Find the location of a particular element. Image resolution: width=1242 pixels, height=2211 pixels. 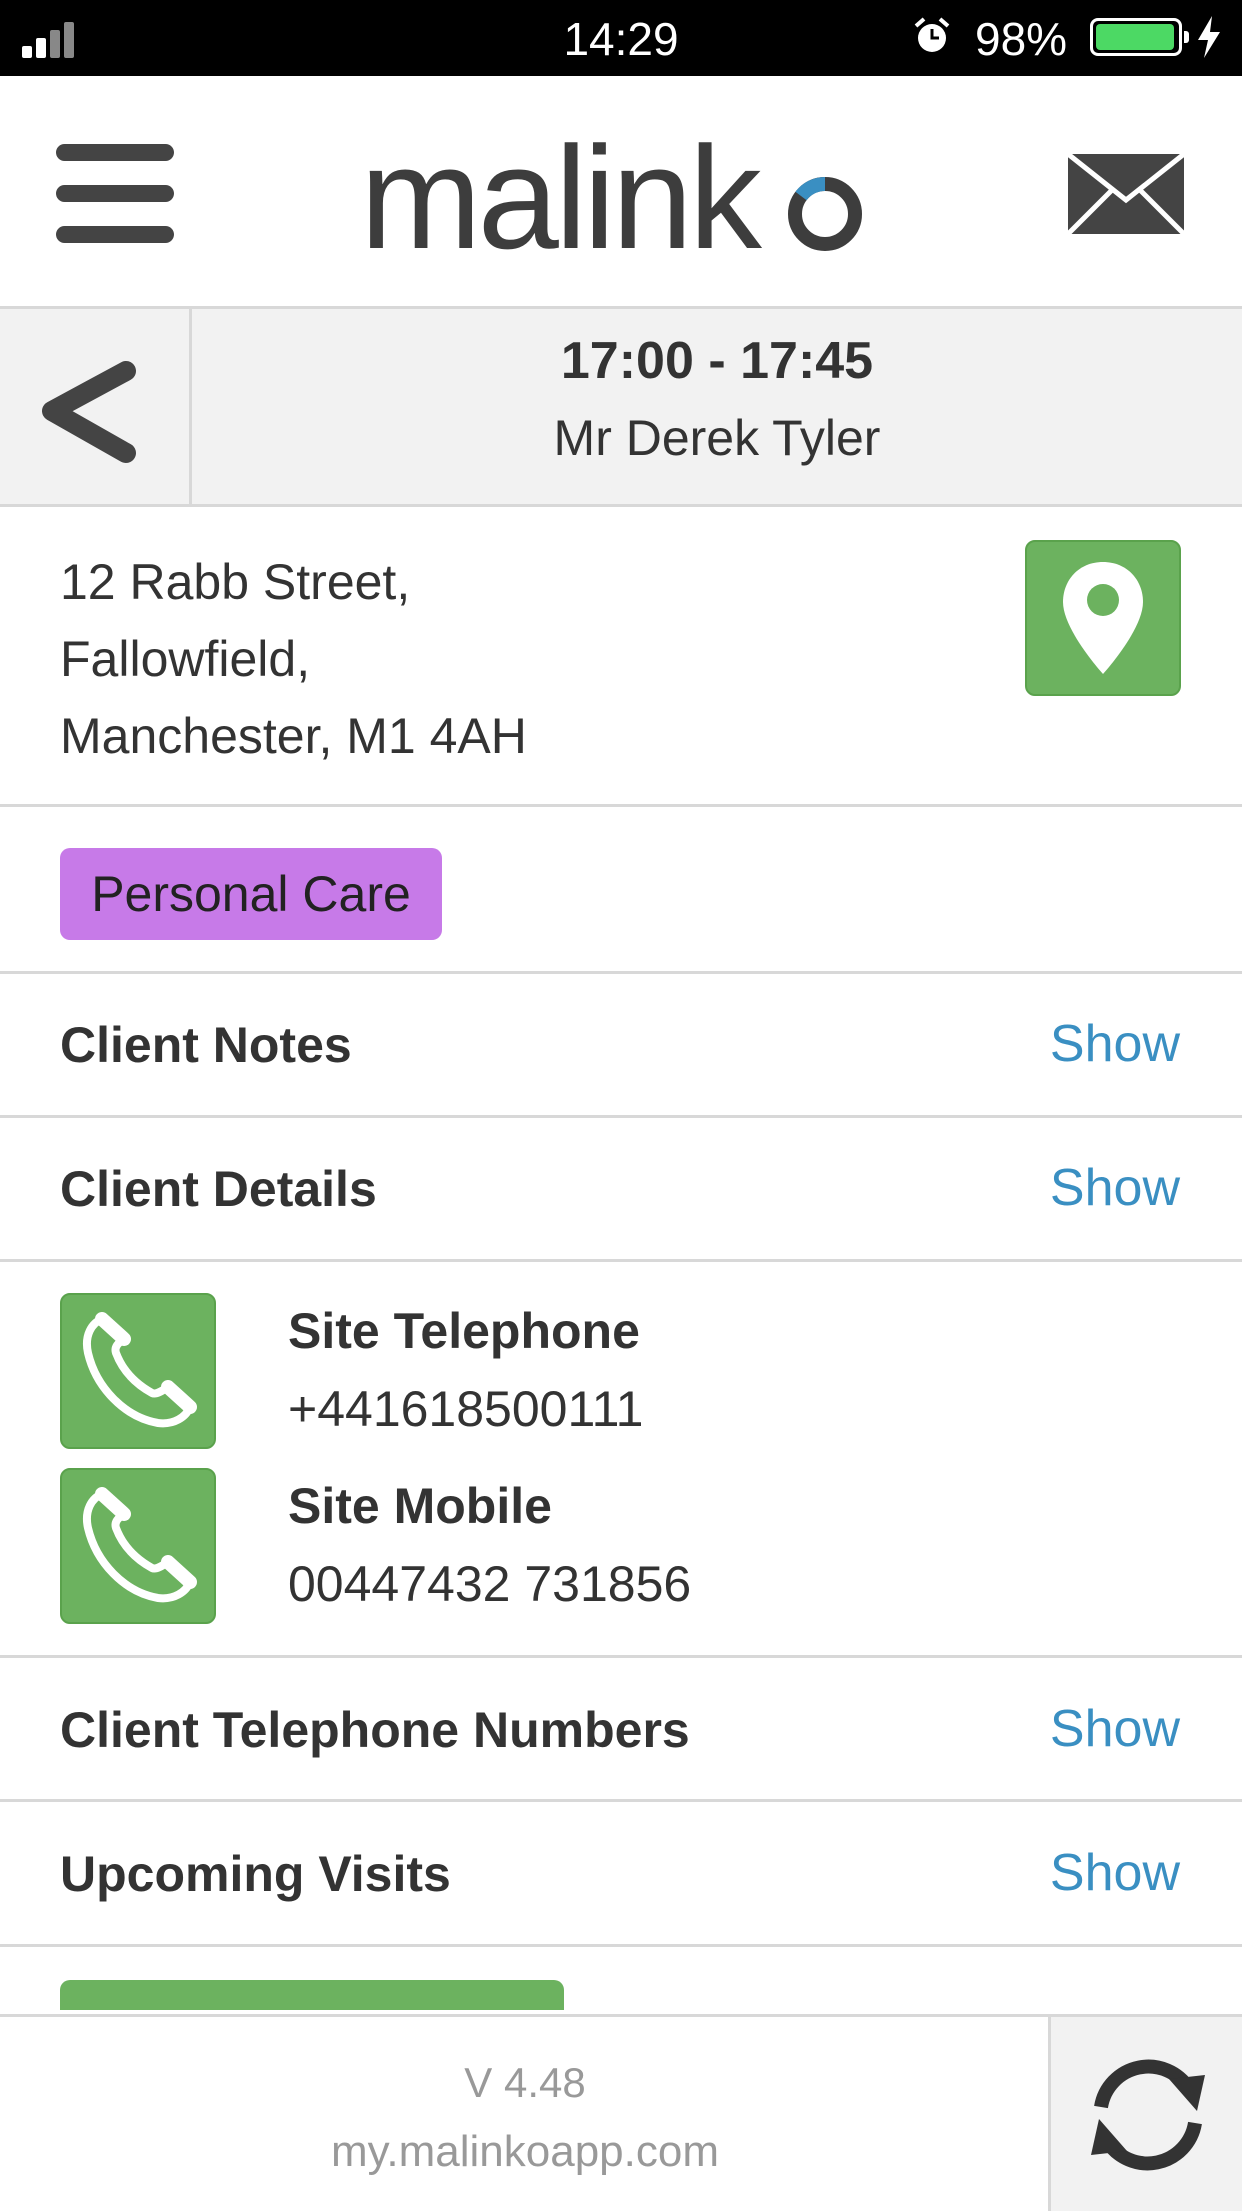

app-version: V 4.48 is located at coordinates (525, 2082).